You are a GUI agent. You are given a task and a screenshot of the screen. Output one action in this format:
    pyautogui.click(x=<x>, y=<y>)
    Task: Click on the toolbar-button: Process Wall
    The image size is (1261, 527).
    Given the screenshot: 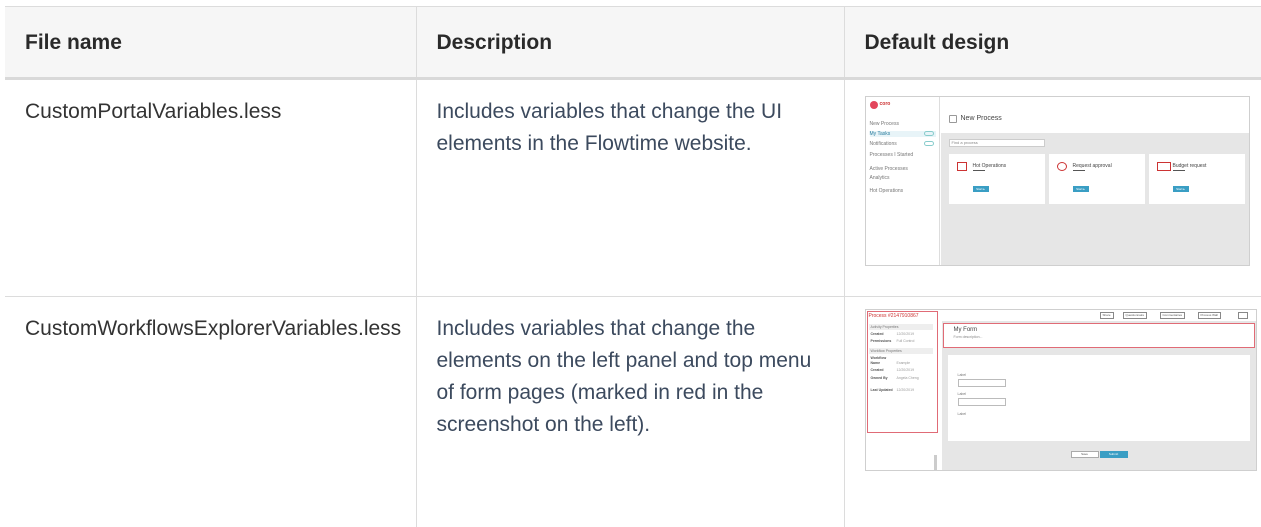 What is the action you would take?
    pyautogui.click(x=1209, y=315)
    